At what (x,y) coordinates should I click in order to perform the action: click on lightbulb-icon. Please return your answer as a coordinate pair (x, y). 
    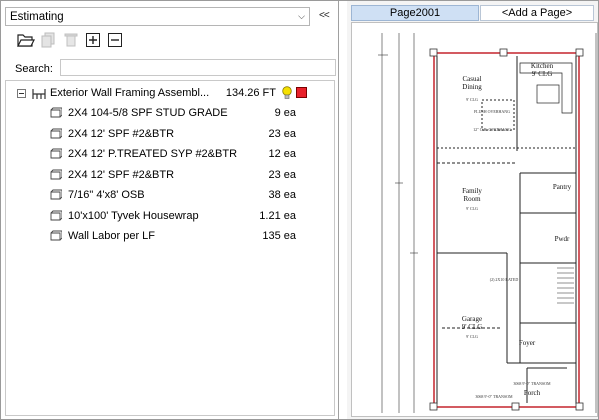
    Looking at the image, I should click on (287, 93).